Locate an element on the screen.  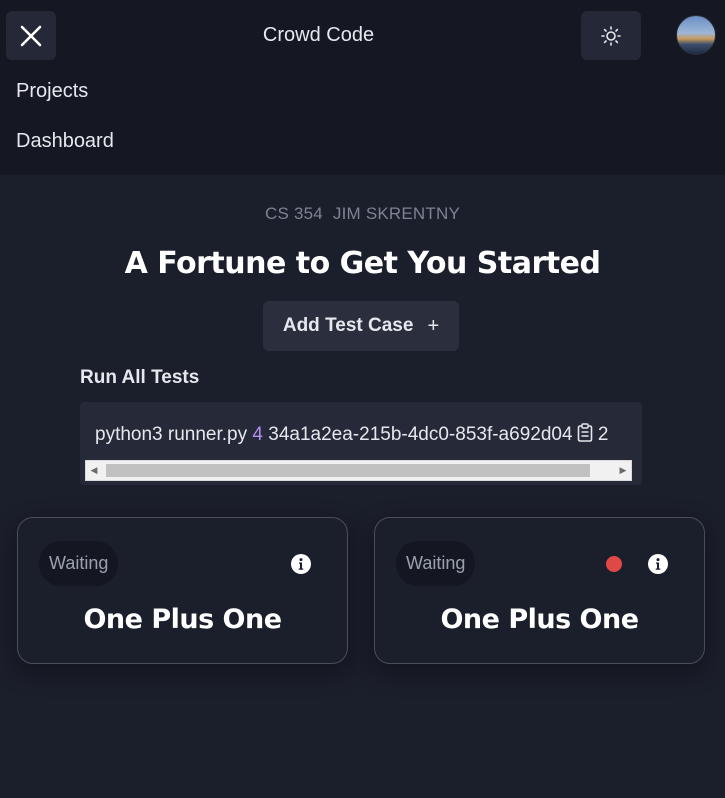
horizontal-scrollbar: ◀ ▶ is located at coordinates (358, 470).